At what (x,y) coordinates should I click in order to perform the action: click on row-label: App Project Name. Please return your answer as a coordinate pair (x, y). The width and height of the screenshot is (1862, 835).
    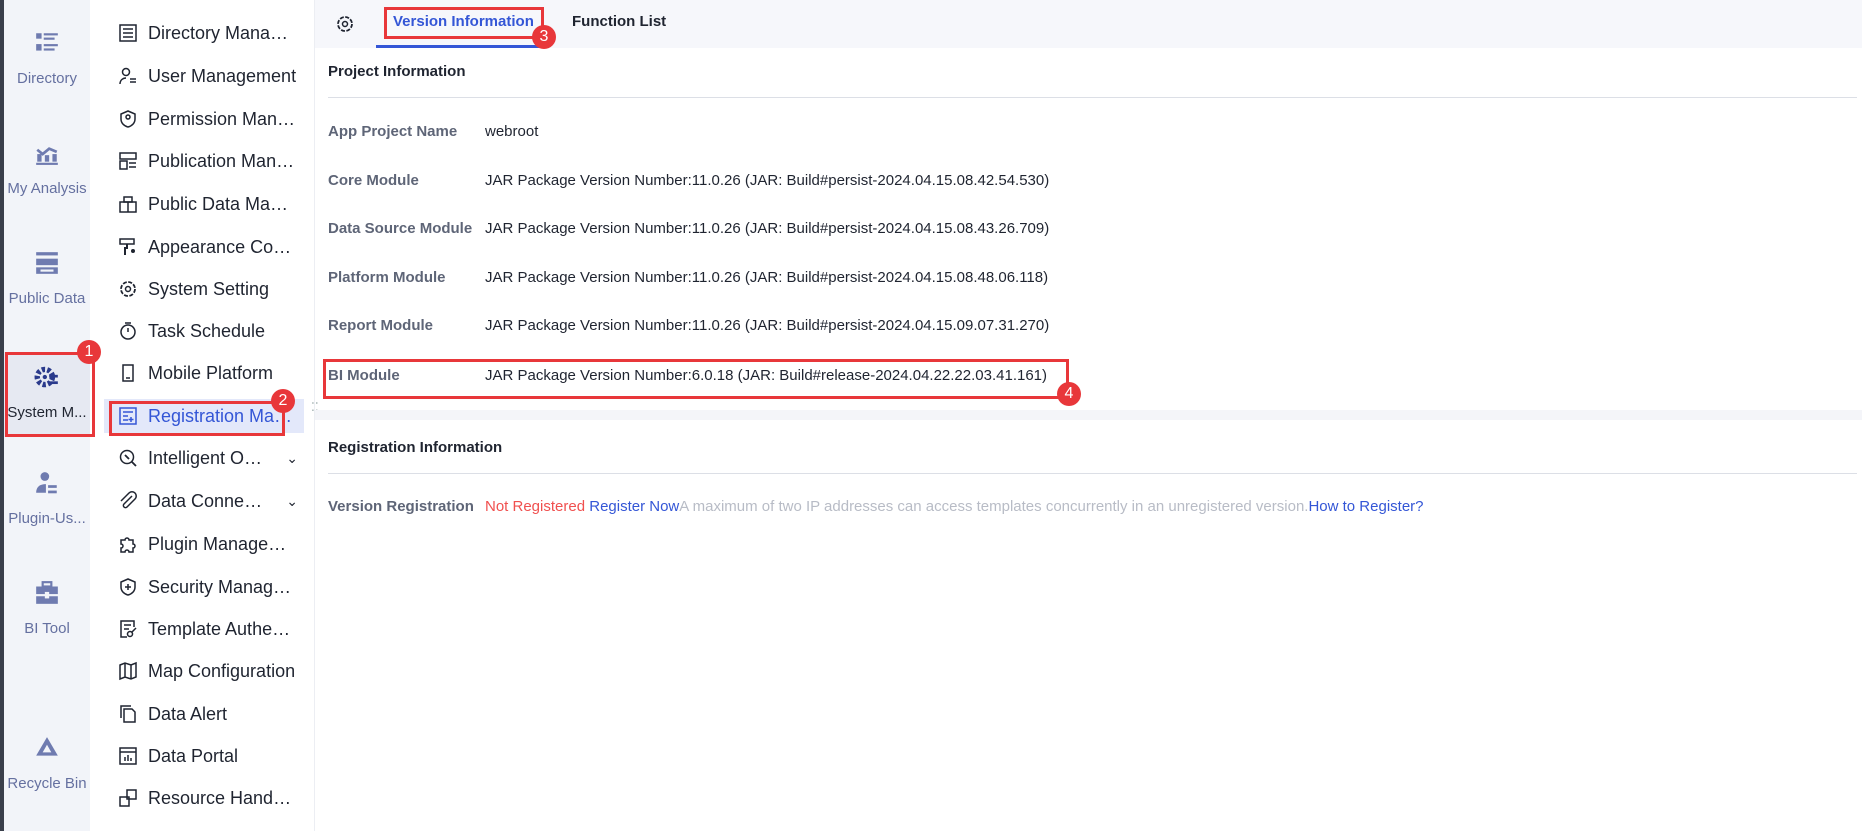
    Looking at the image, I should click on (393, 131).